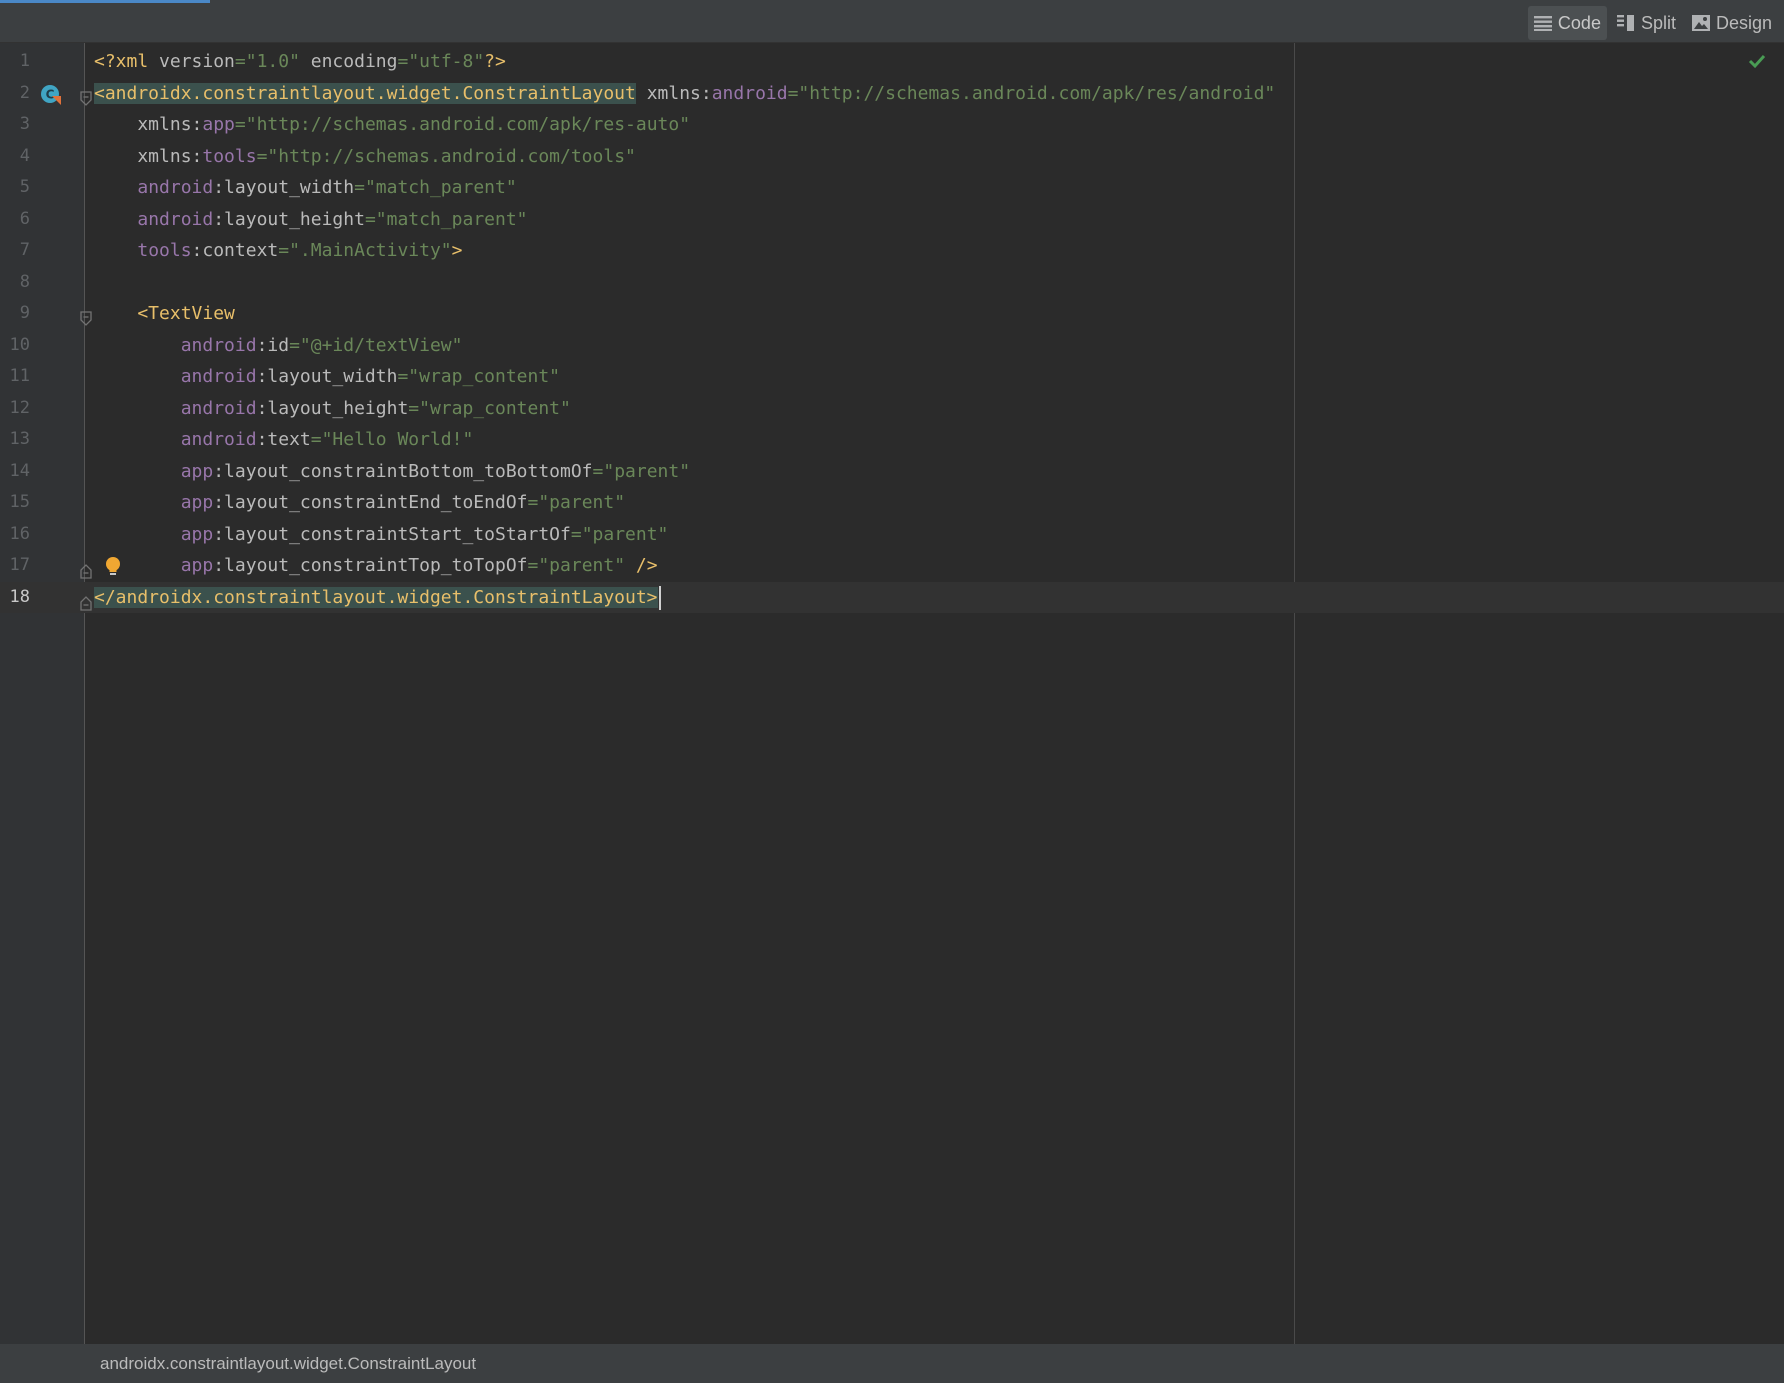  I want to click on line-number: 5, so click(24, 187).